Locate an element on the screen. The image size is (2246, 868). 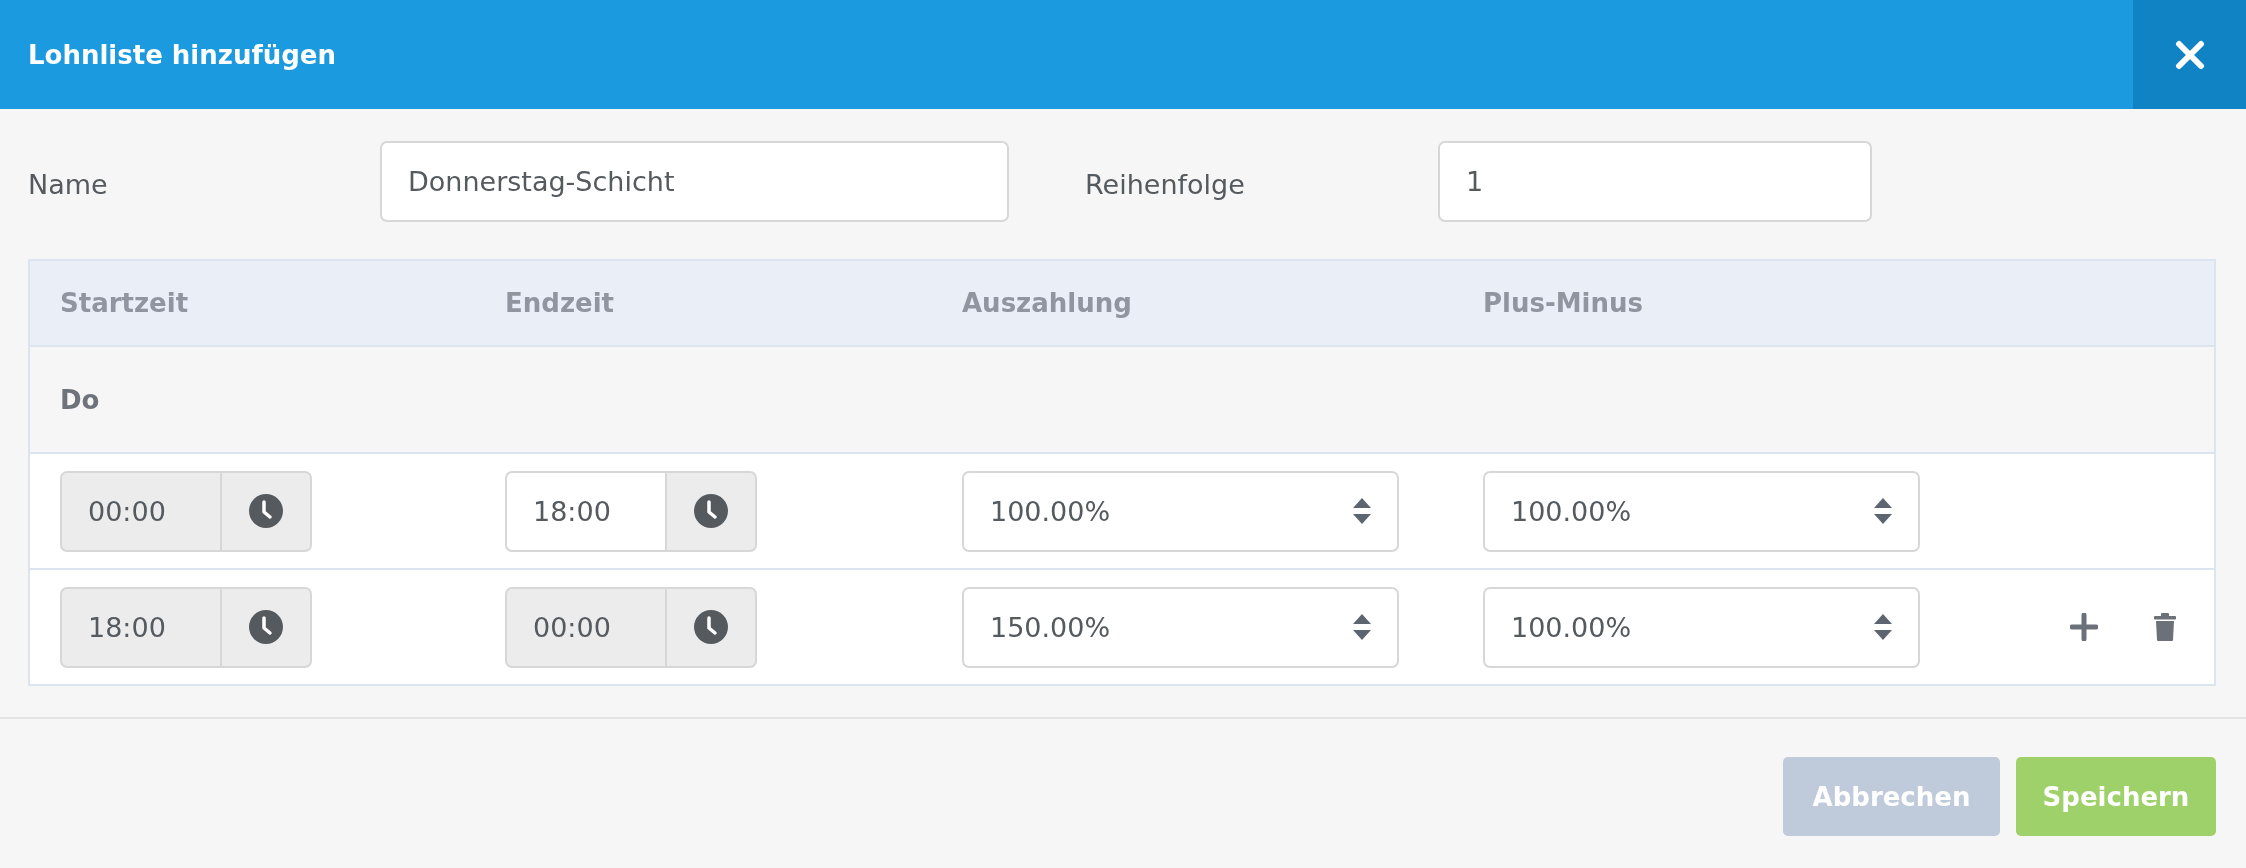
column-header: Startzeit is located at coordinates (125, 303).